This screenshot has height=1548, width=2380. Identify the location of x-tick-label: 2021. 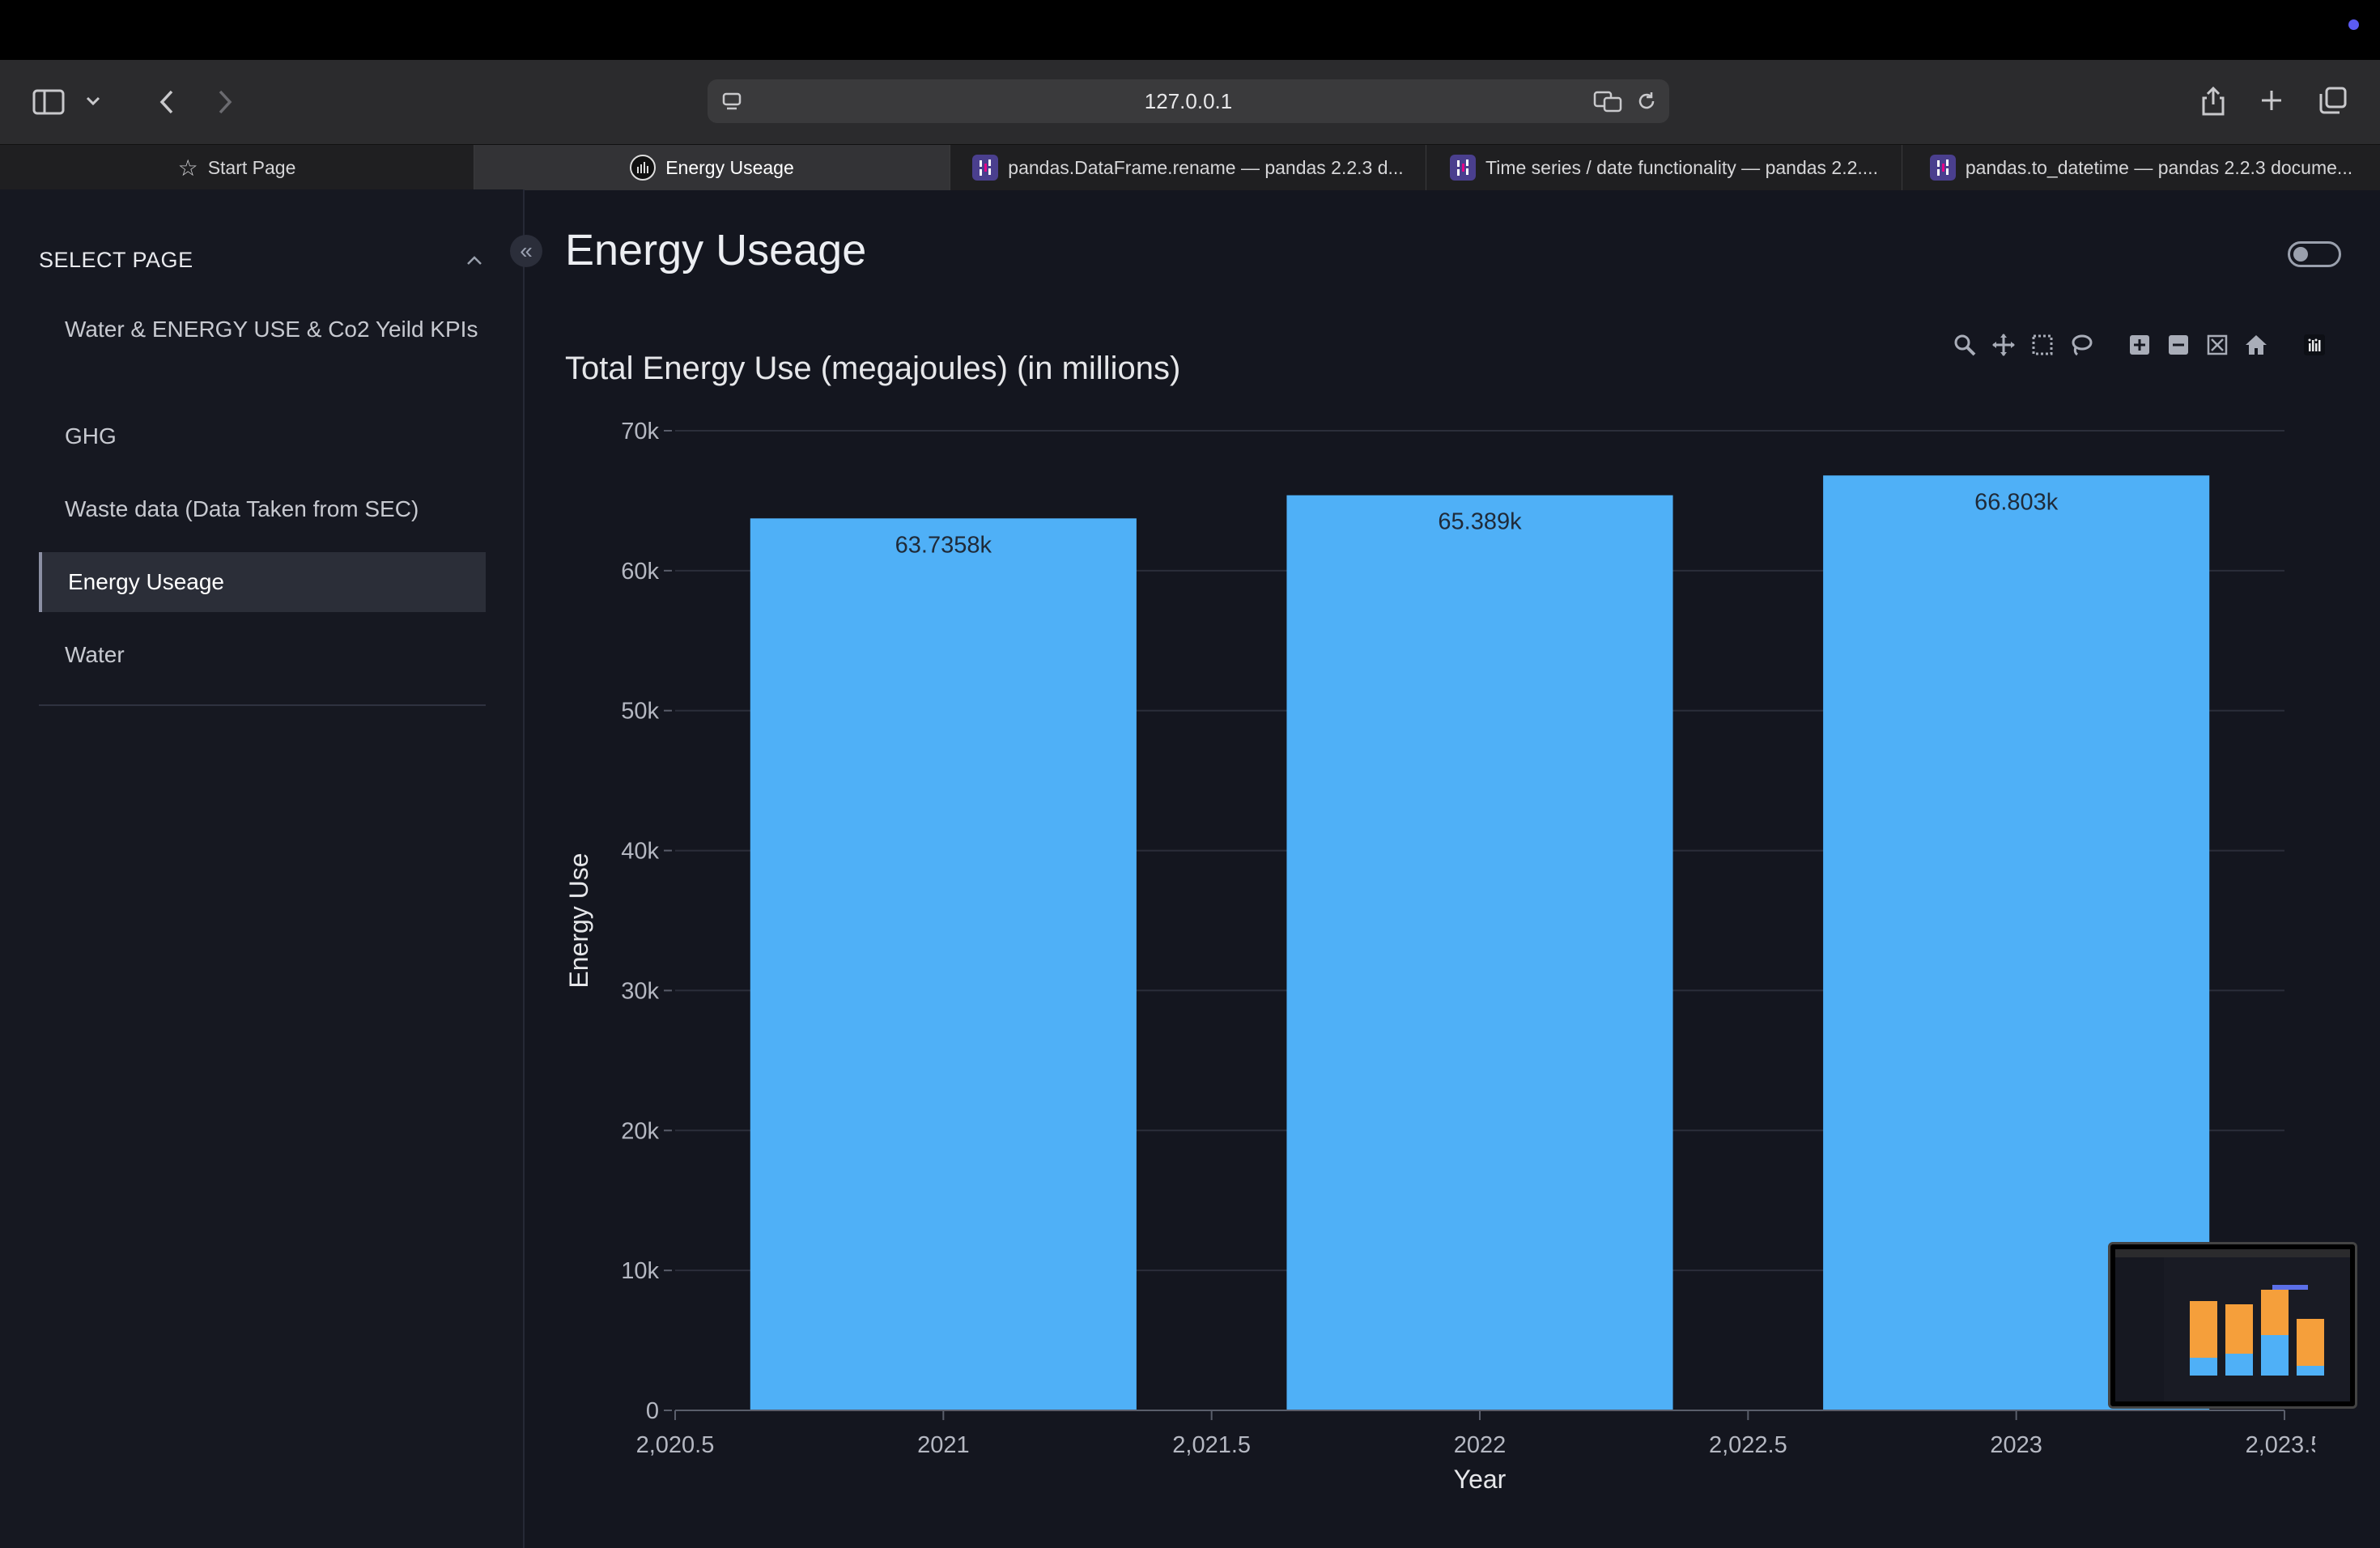
(943, 1445).